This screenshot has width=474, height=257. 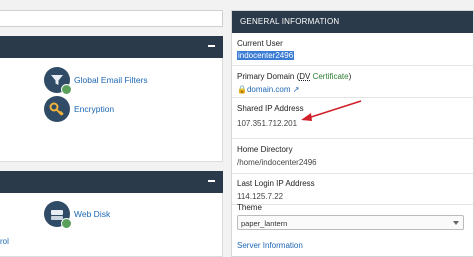 What do you see at coordinates (260, 43) in the screenshot?
I see `field-label: Current User` at bounding box center [260, 43].